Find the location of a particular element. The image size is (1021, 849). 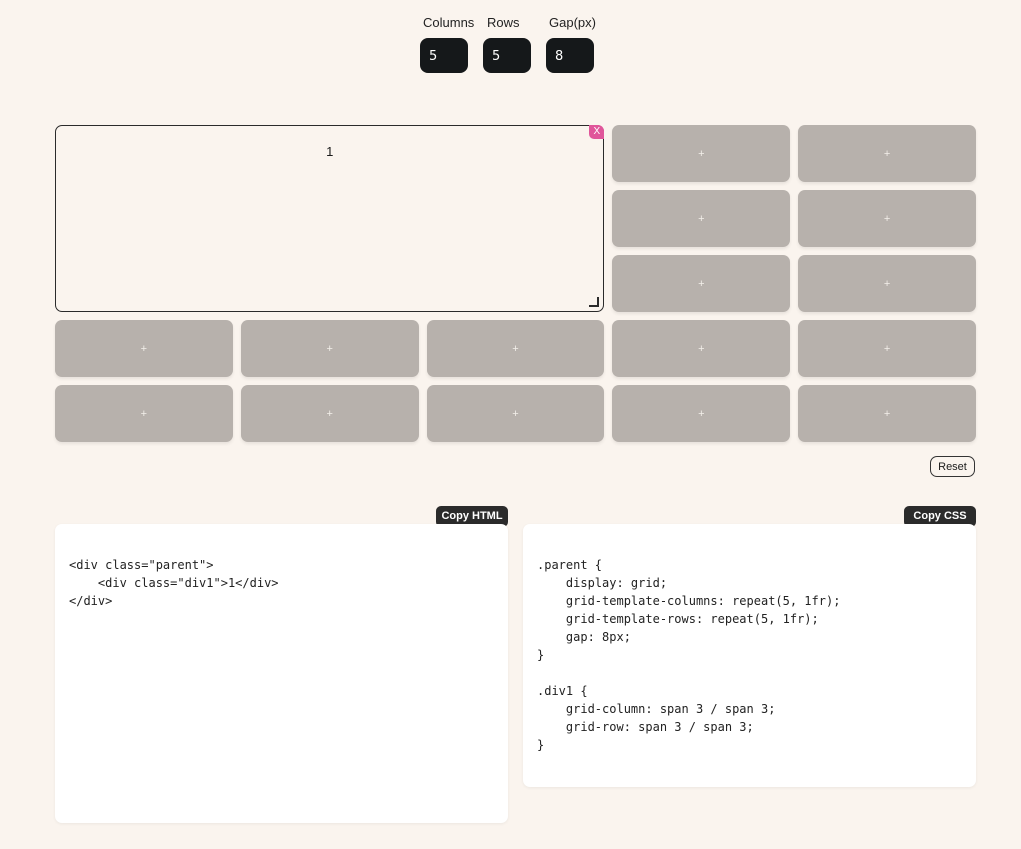

columns-input: 5 is located at coordinates (444, 55).